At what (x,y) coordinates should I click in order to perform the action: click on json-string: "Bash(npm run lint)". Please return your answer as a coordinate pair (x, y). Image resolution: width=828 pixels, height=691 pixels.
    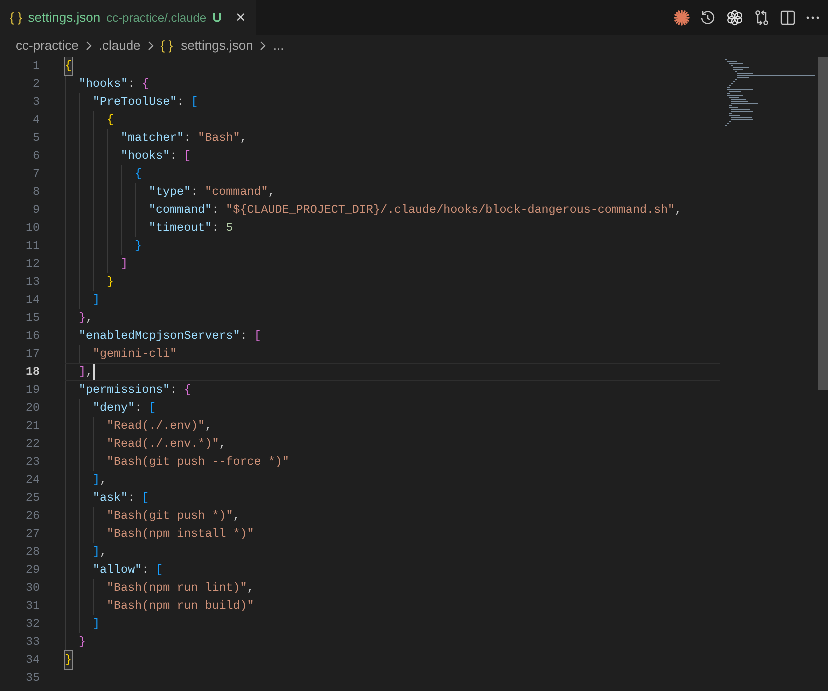
    Looking at the image, I should click on (177, 588).